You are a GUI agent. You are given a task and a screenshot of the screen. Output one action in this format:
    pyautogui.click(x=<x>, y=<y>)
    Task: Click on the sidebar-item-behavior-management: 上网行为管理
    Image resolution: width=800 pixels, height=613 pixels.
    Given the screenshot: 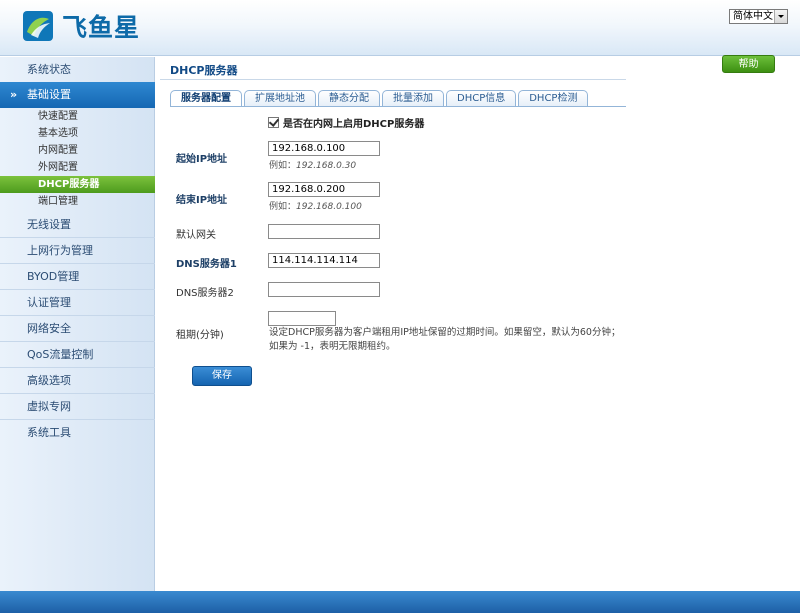 What is the action you would take?
    pyautogui.click(x=77, y=251)
    